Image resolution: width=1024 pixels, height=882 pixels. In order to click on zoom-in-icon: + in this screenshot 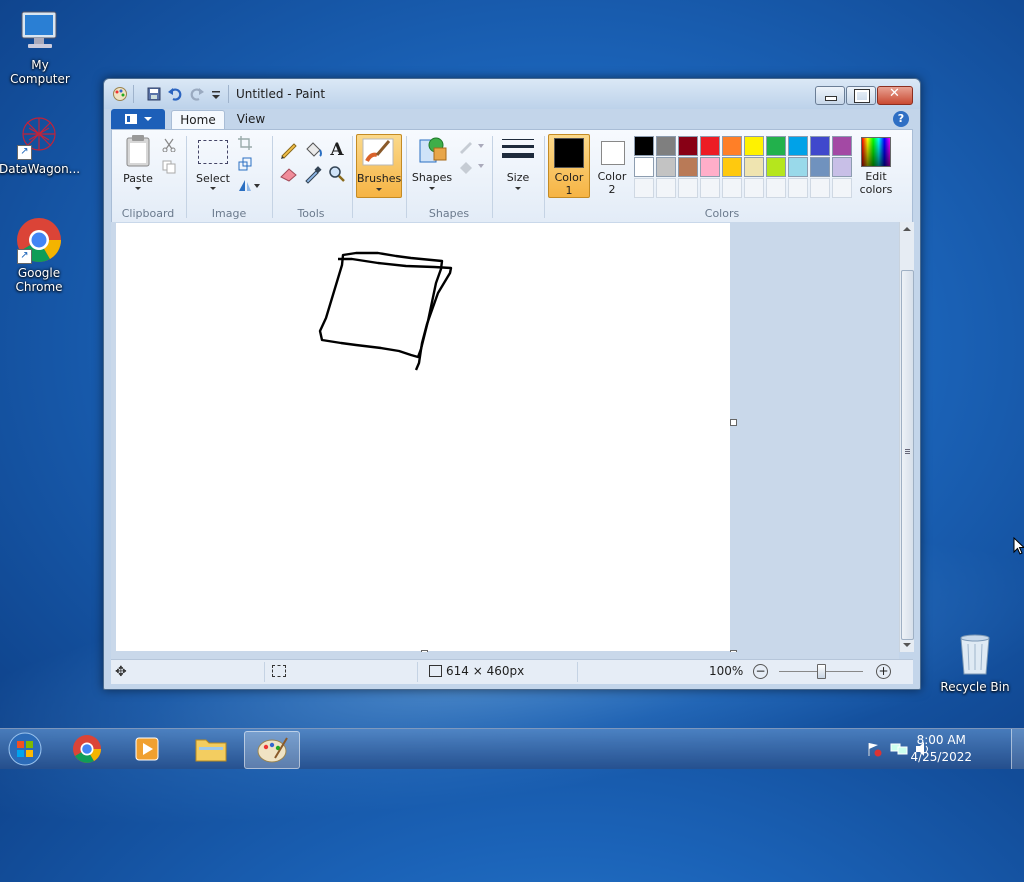, I will do `click(883, 671)`.